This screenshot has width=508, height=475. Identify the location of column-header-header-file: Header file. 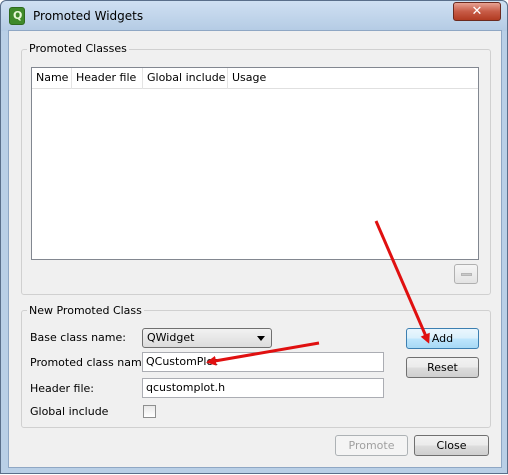
(107, 78).